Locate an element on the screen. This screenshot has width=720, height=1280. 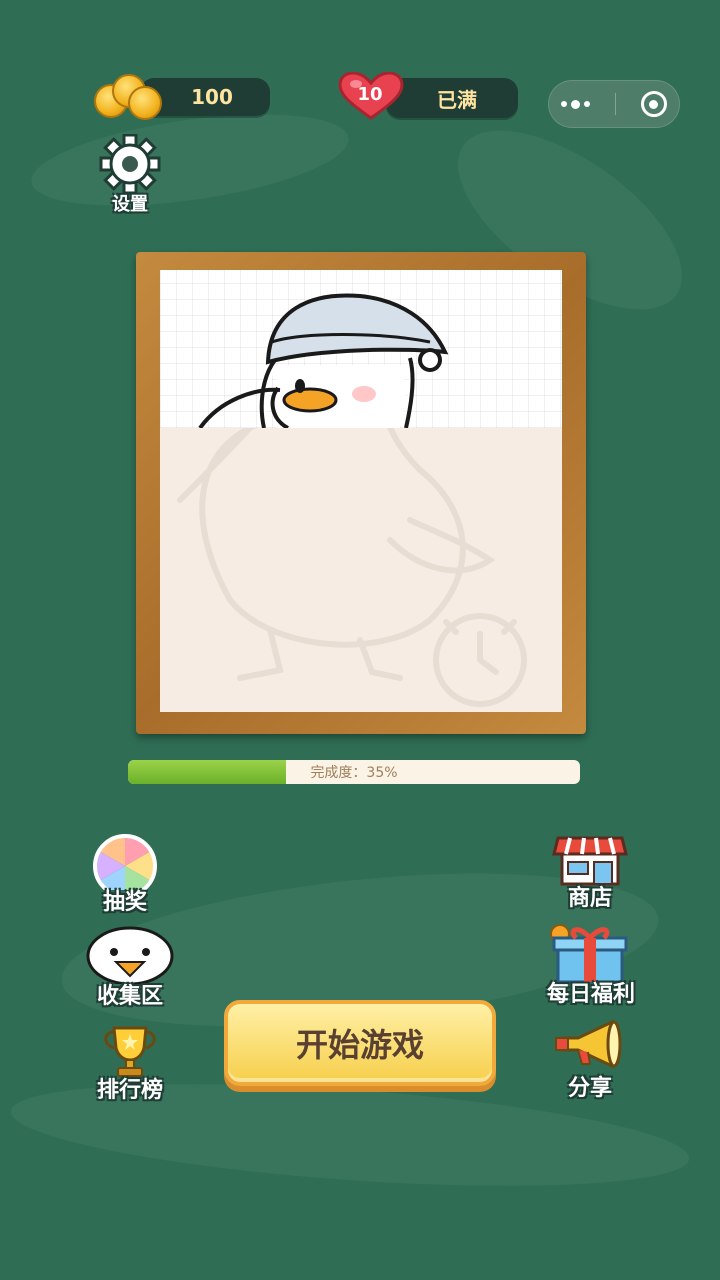
solved-puzzle-region is located at coordinates (361, 349).